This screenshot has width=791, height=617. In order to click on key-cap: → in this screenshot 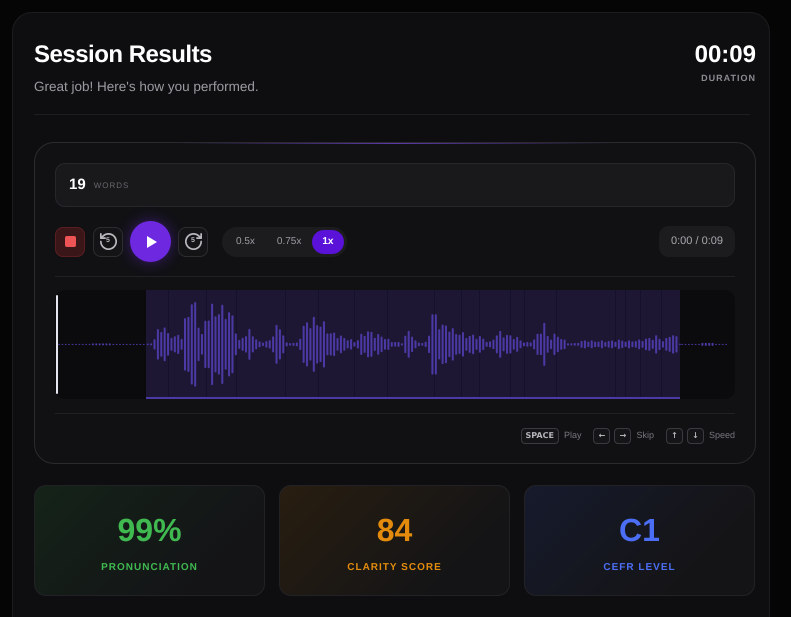, I will do `click(623, 436)`.